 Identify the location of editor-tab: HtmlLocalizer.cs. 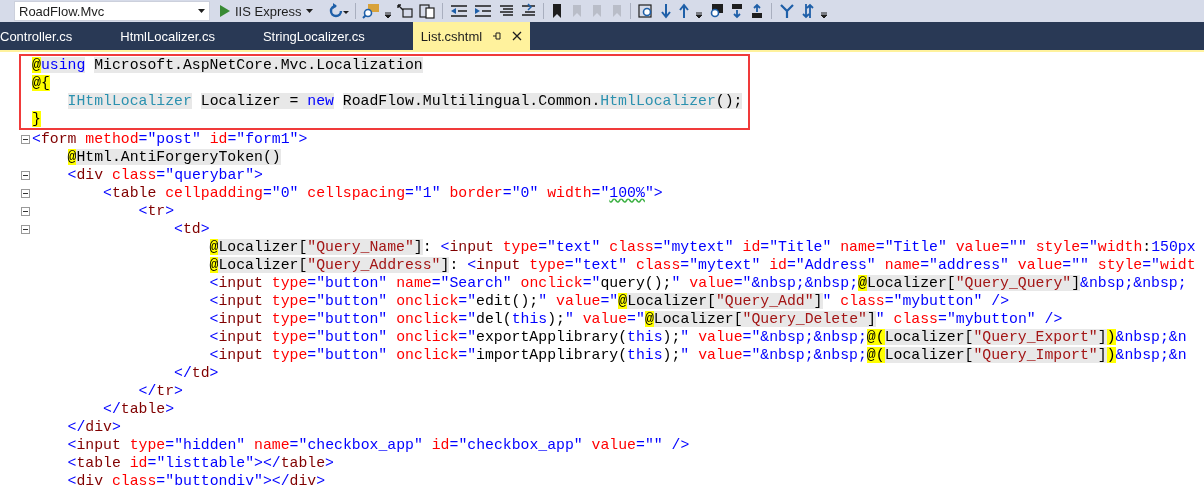
(167, 36).